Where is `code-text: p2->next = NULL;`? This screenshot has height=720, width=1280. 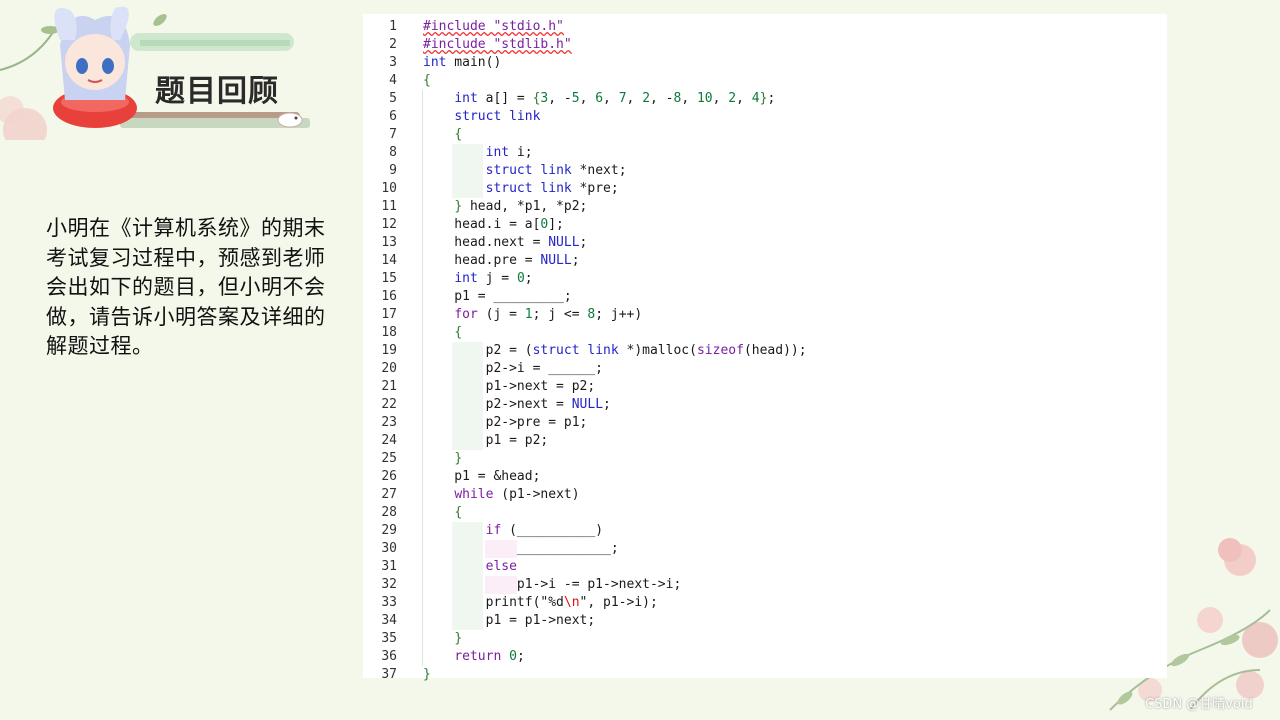
code-text: p2->next = NULL; is located at coordinates (517, 404).